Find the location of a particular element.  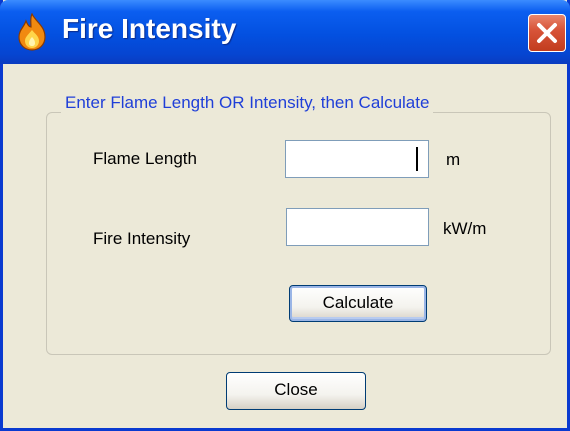

close-icon is located at coordinates (547, 33).